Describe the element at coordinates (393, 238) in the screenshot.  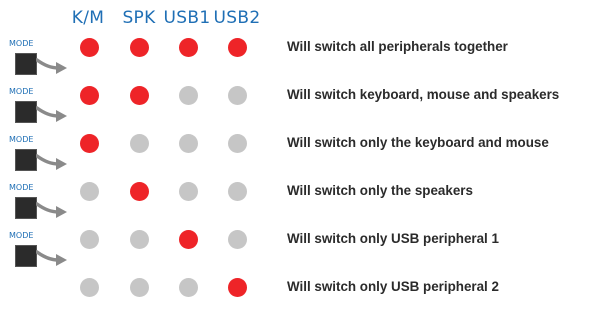
I see `row-description: Will switch only USB peripheral 1` at that location.